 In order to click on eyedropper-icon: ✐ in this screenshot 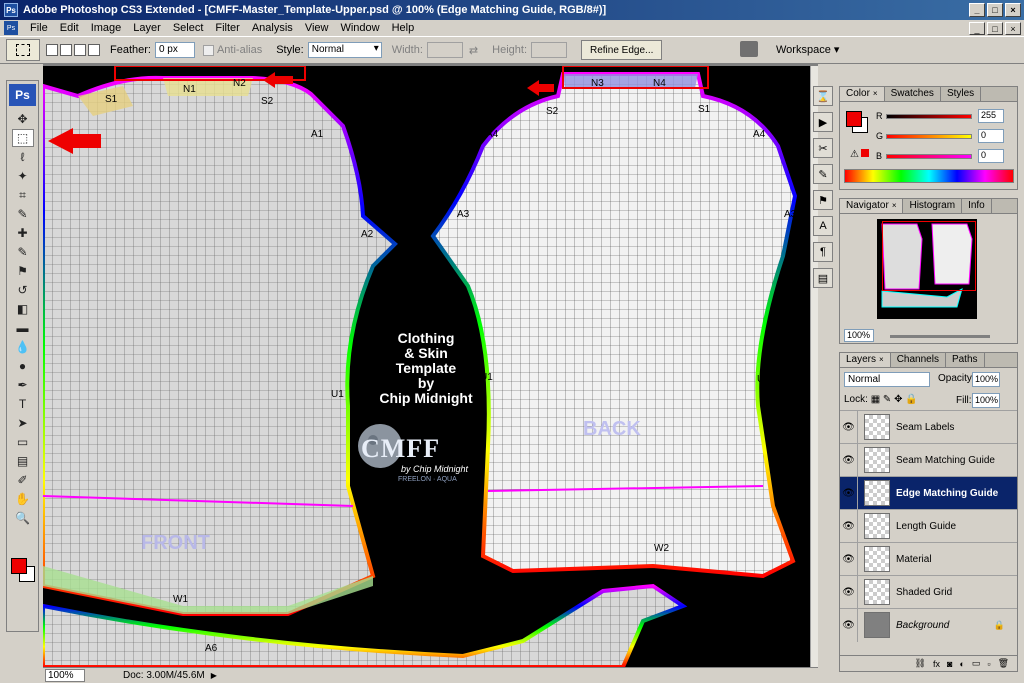, I will do `click(23, 480)`.